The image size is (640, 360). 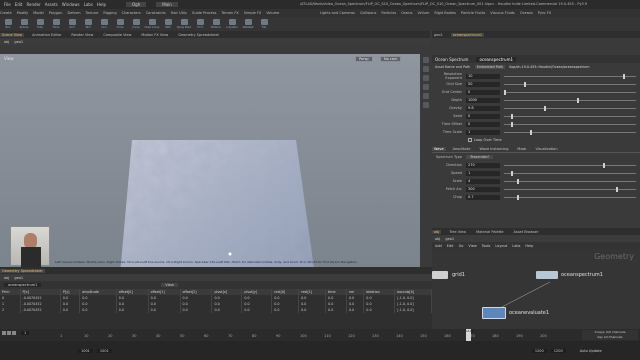 I want to click on right-shelf-tab-2: Particles, so click(x=388, y=13).